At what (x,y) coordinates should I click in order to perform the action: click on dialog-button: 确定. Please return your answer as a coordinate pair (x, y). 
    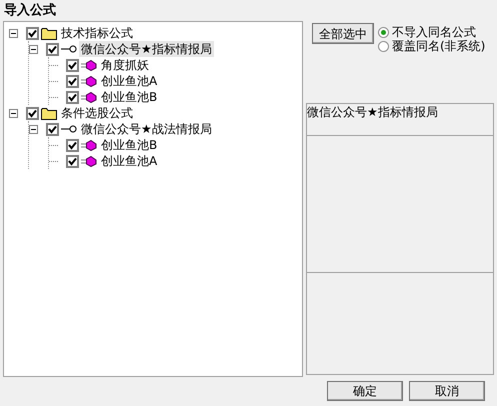
    Looking at the image, I should click on (365, 391).